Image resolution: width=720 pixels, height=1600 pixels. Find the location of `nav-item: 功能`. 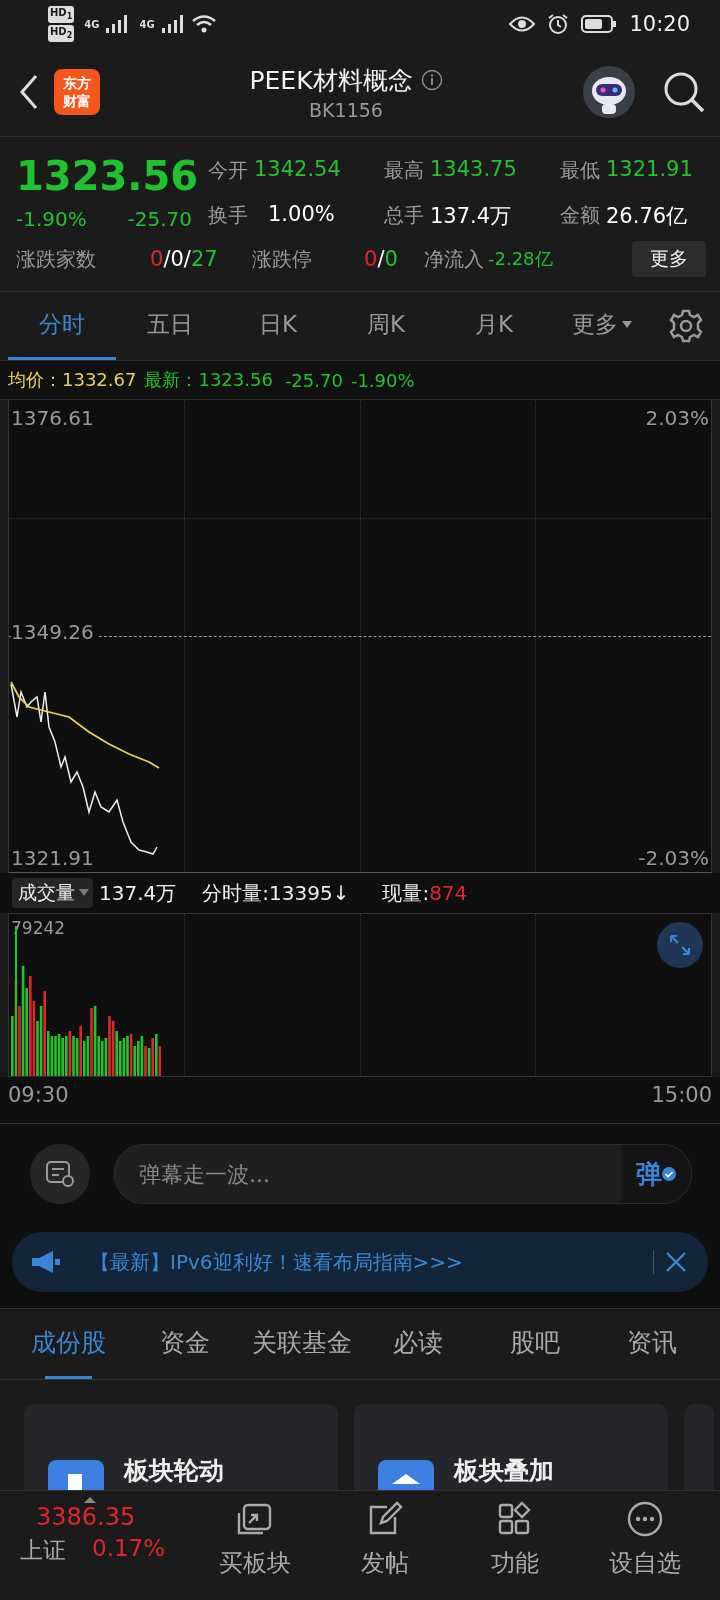

nav-item: 功能 is located at coordinates (515, 1545).